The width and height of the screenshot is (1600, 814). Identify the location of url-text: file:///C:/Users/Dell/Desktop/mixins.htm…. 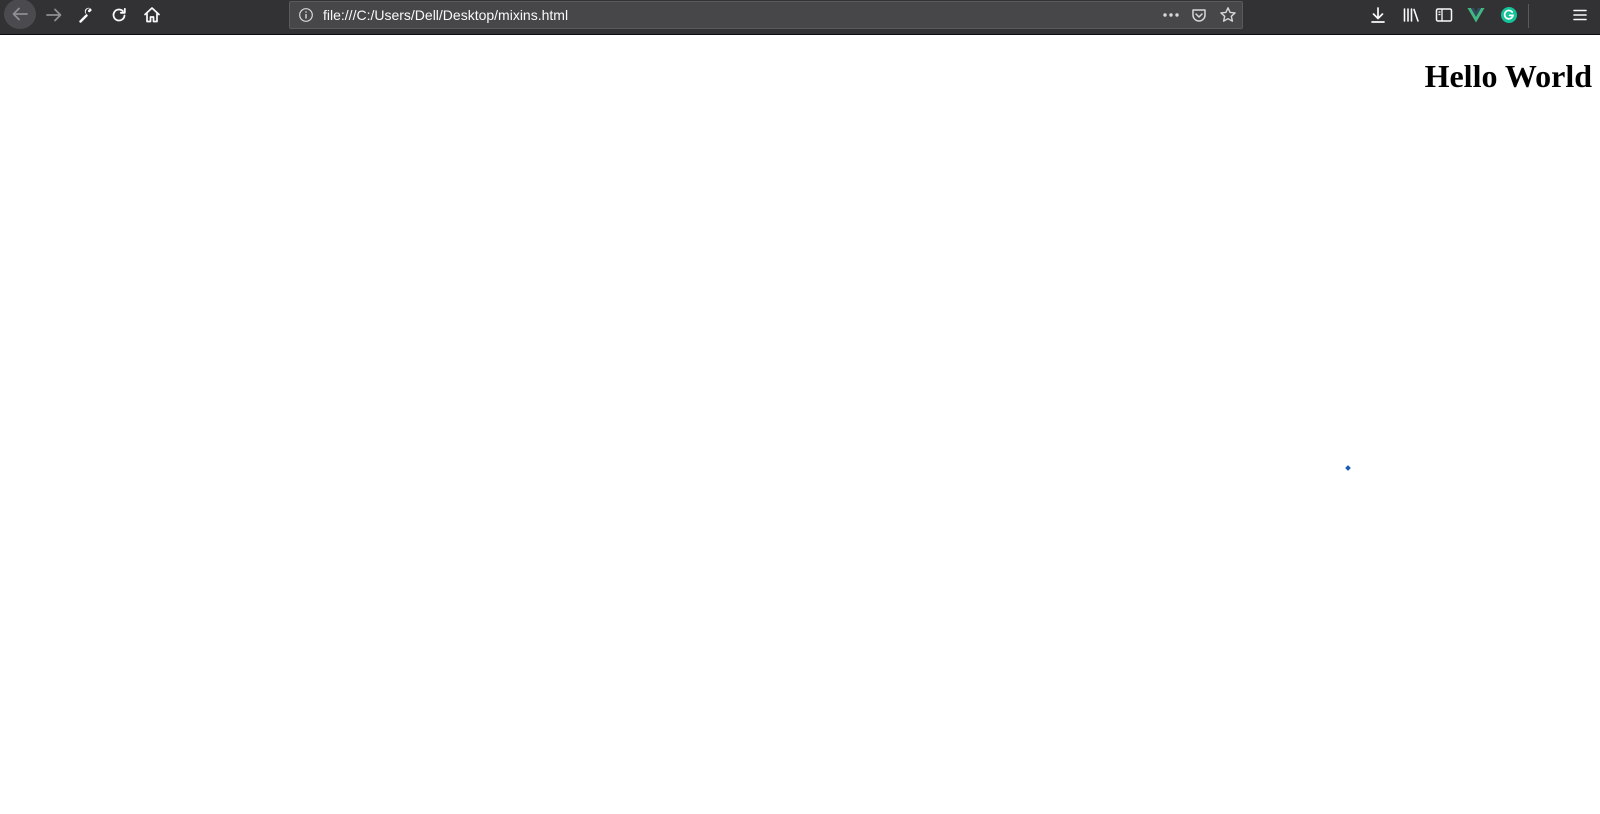
(445, 15).